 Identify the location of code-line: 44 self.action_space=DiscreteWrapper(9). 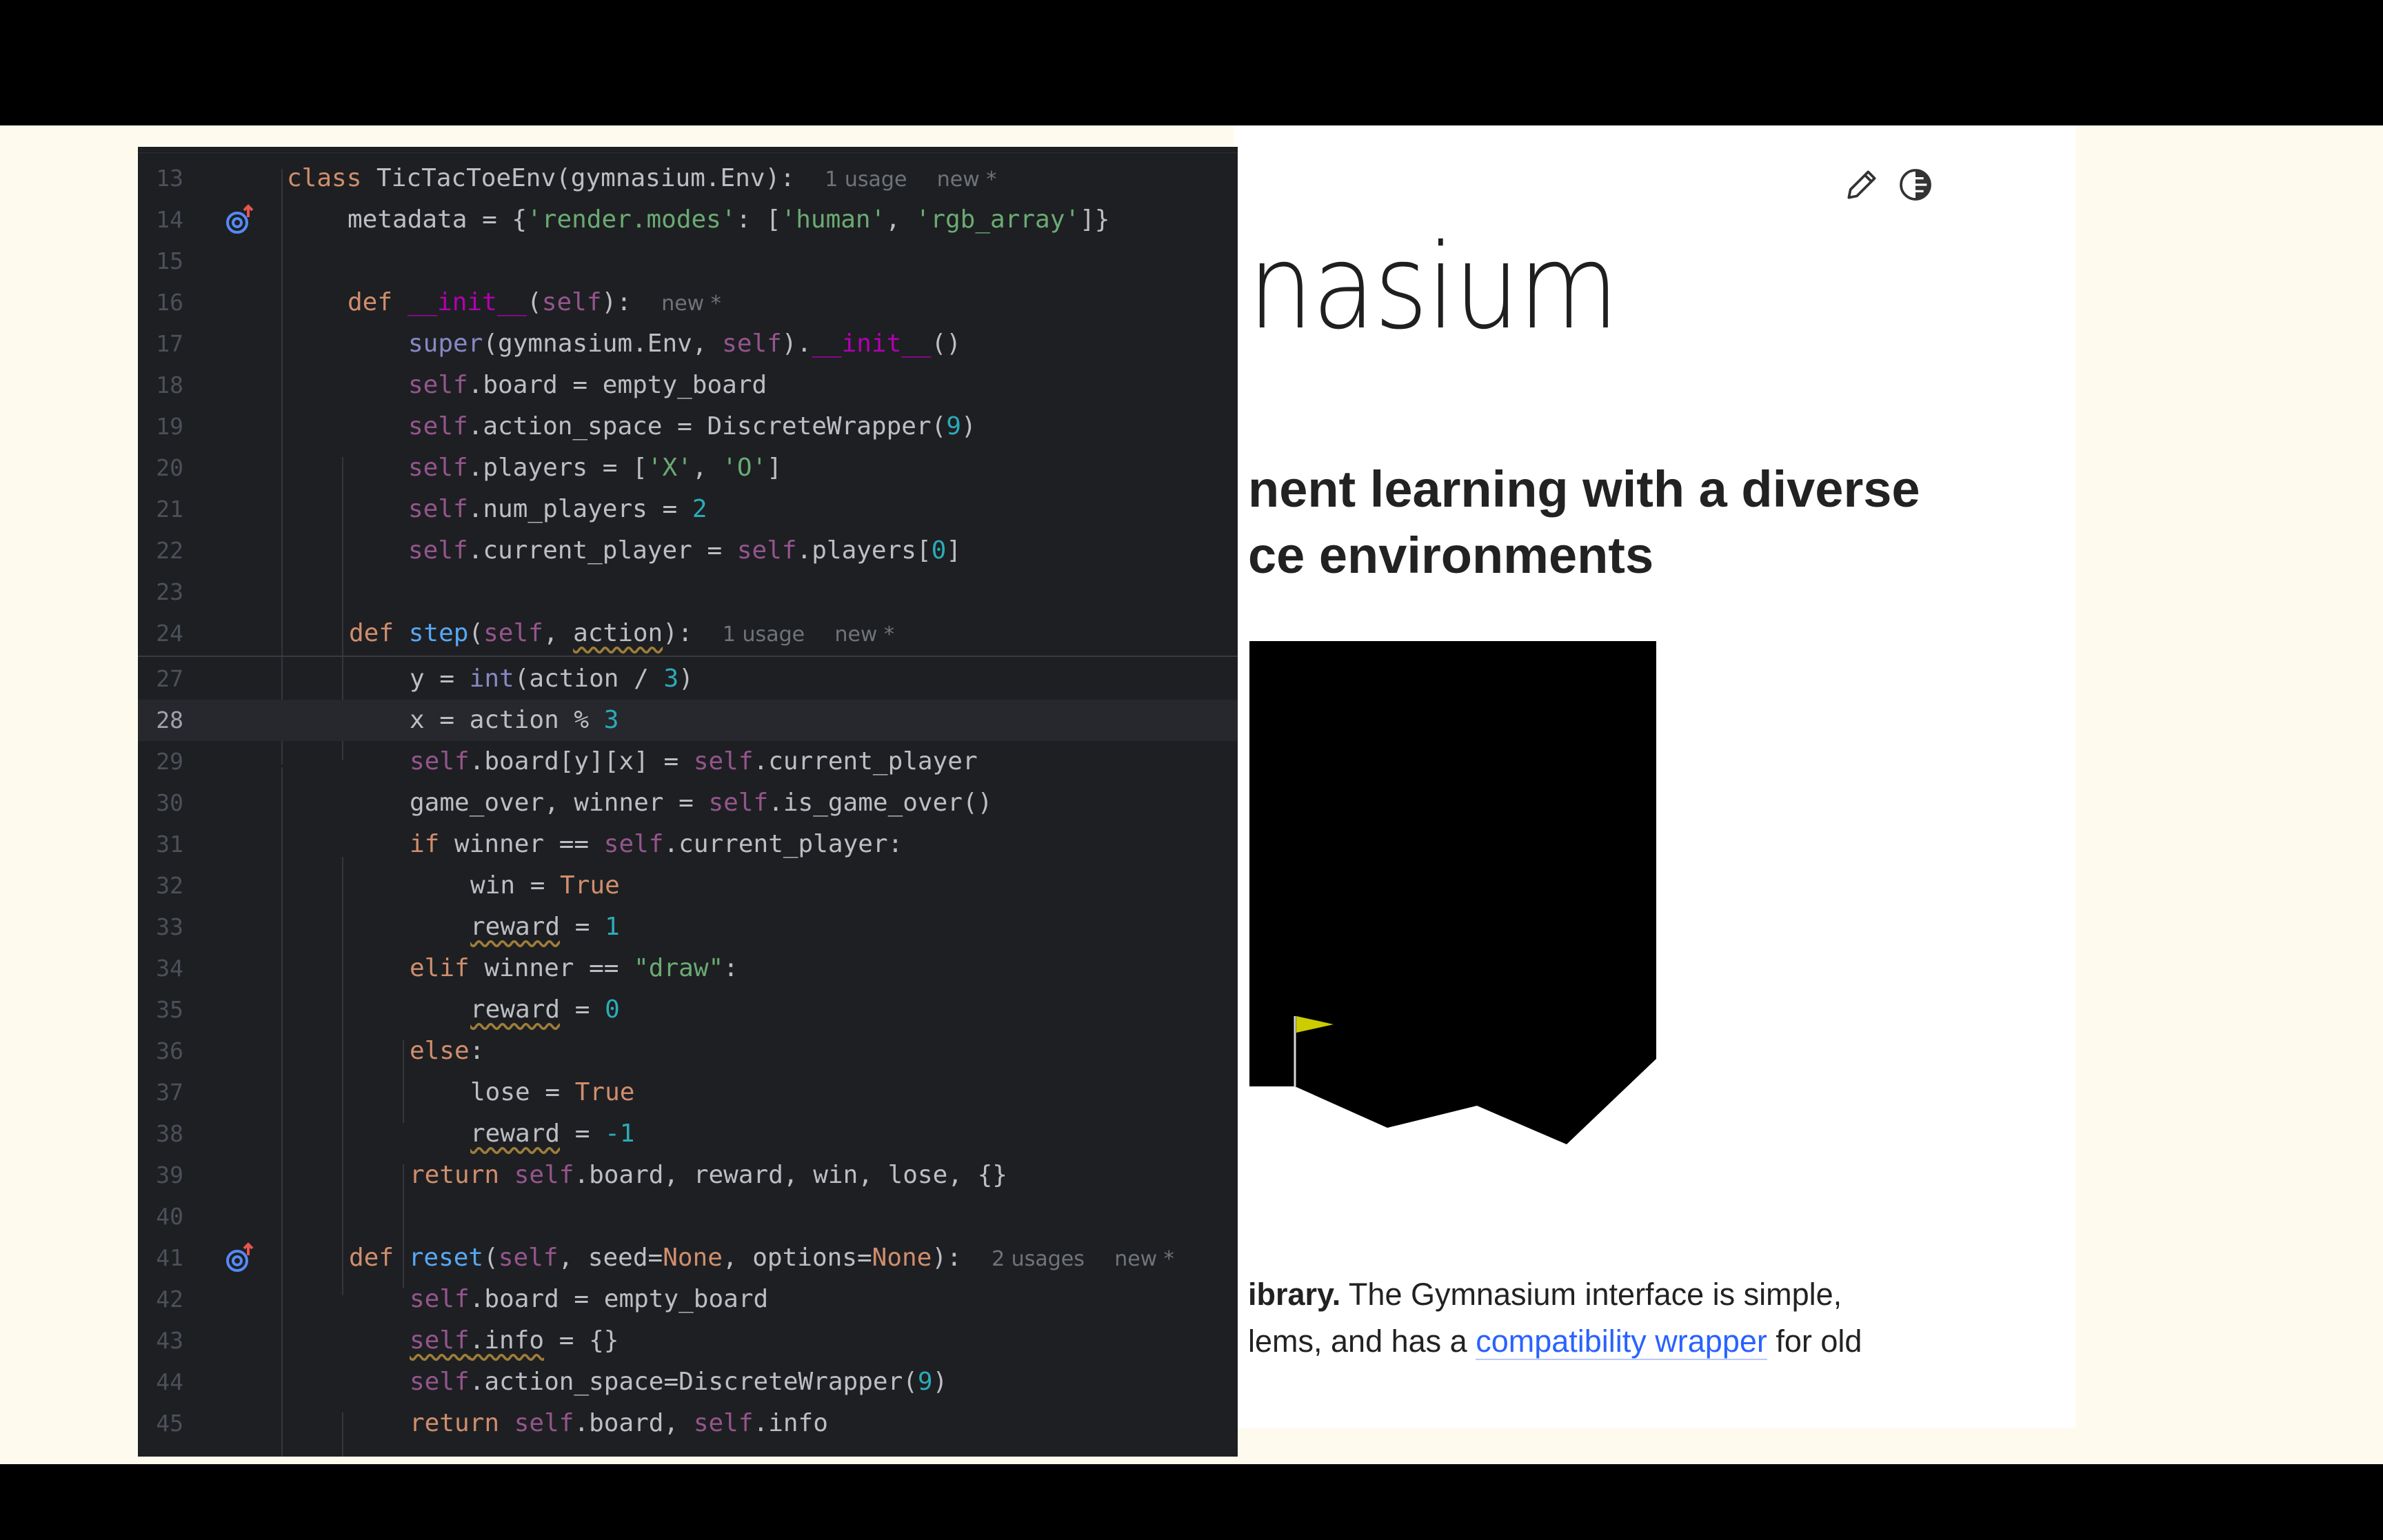
(688, 1382).